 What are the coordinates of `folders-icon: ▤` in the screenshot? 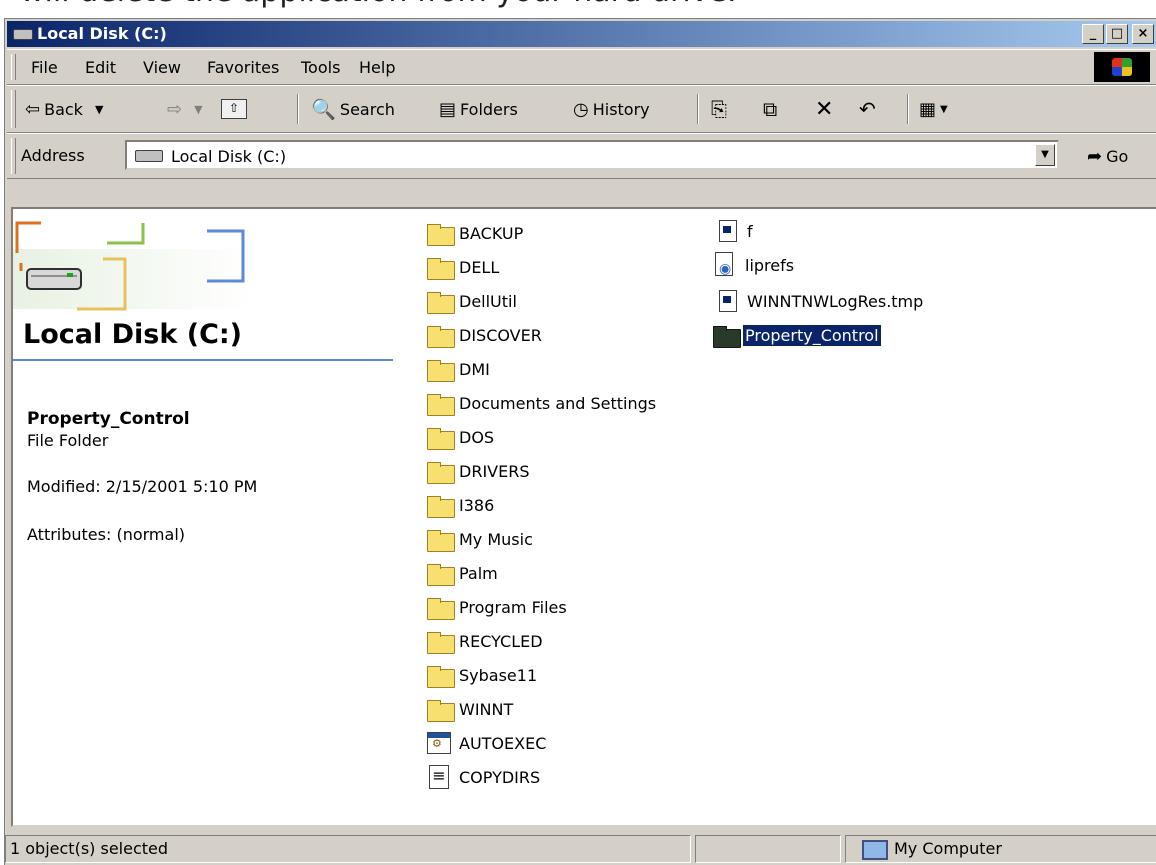 It's located at (448, 109).